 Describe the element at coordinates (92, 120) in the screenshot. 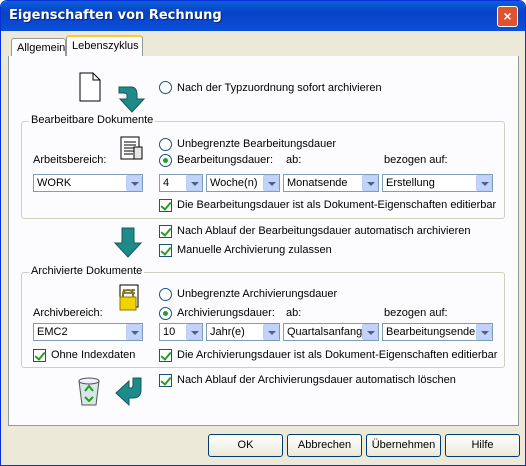

I see `editable-group-label: Bearbeitbare Dokumente` at that location.